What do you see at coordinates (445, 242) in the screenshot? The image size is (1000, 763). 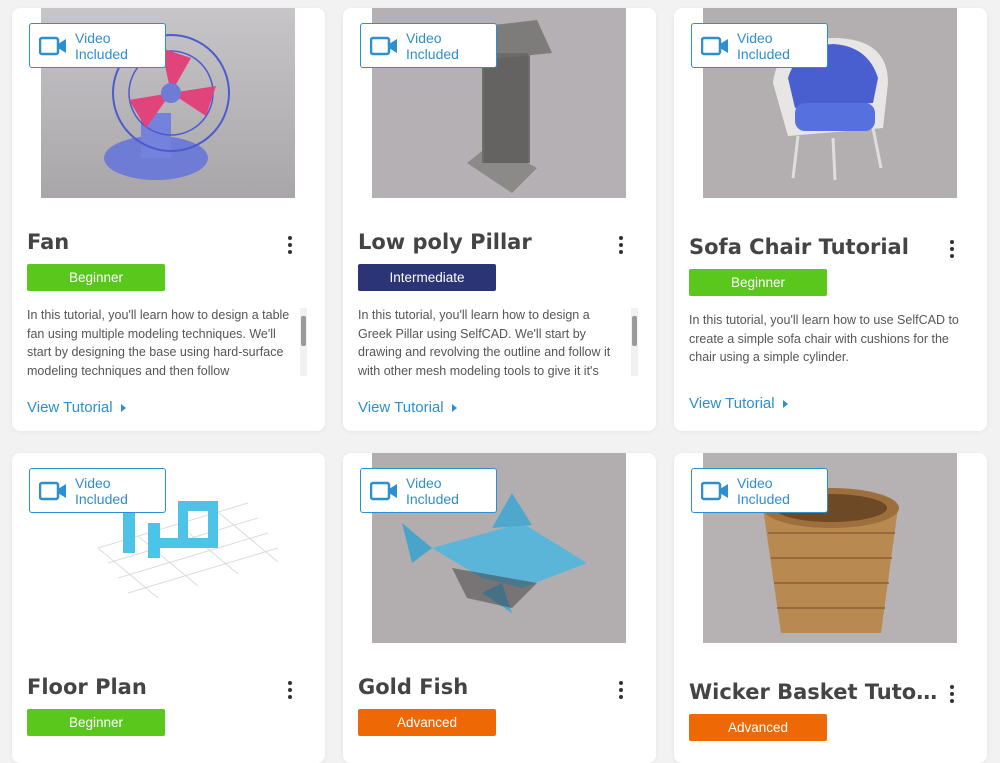 I see `card-title: Low poly Pillar` at bounding box center [445, 242].